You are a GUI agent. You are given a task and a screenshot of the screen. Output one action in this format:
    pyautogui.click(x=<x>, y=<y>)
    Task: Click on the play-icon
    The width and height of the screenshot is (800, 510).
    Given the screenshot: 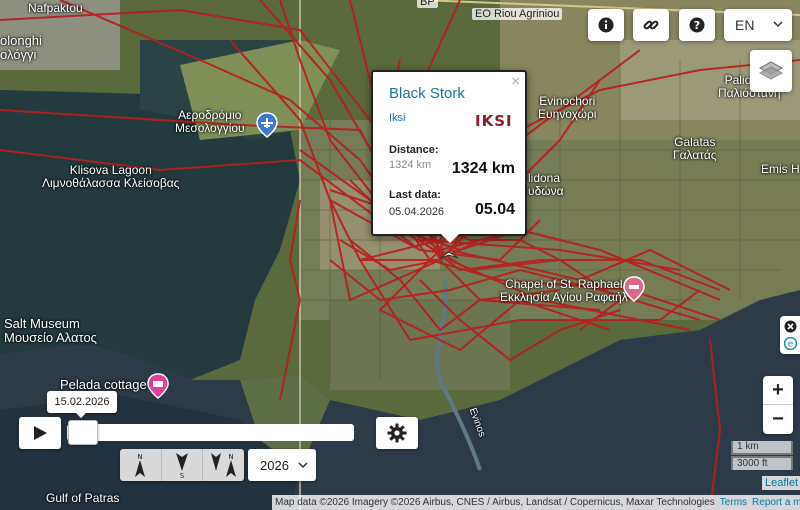 What is the action you would take?
    pyautogui.click(x=40, y=433)
    